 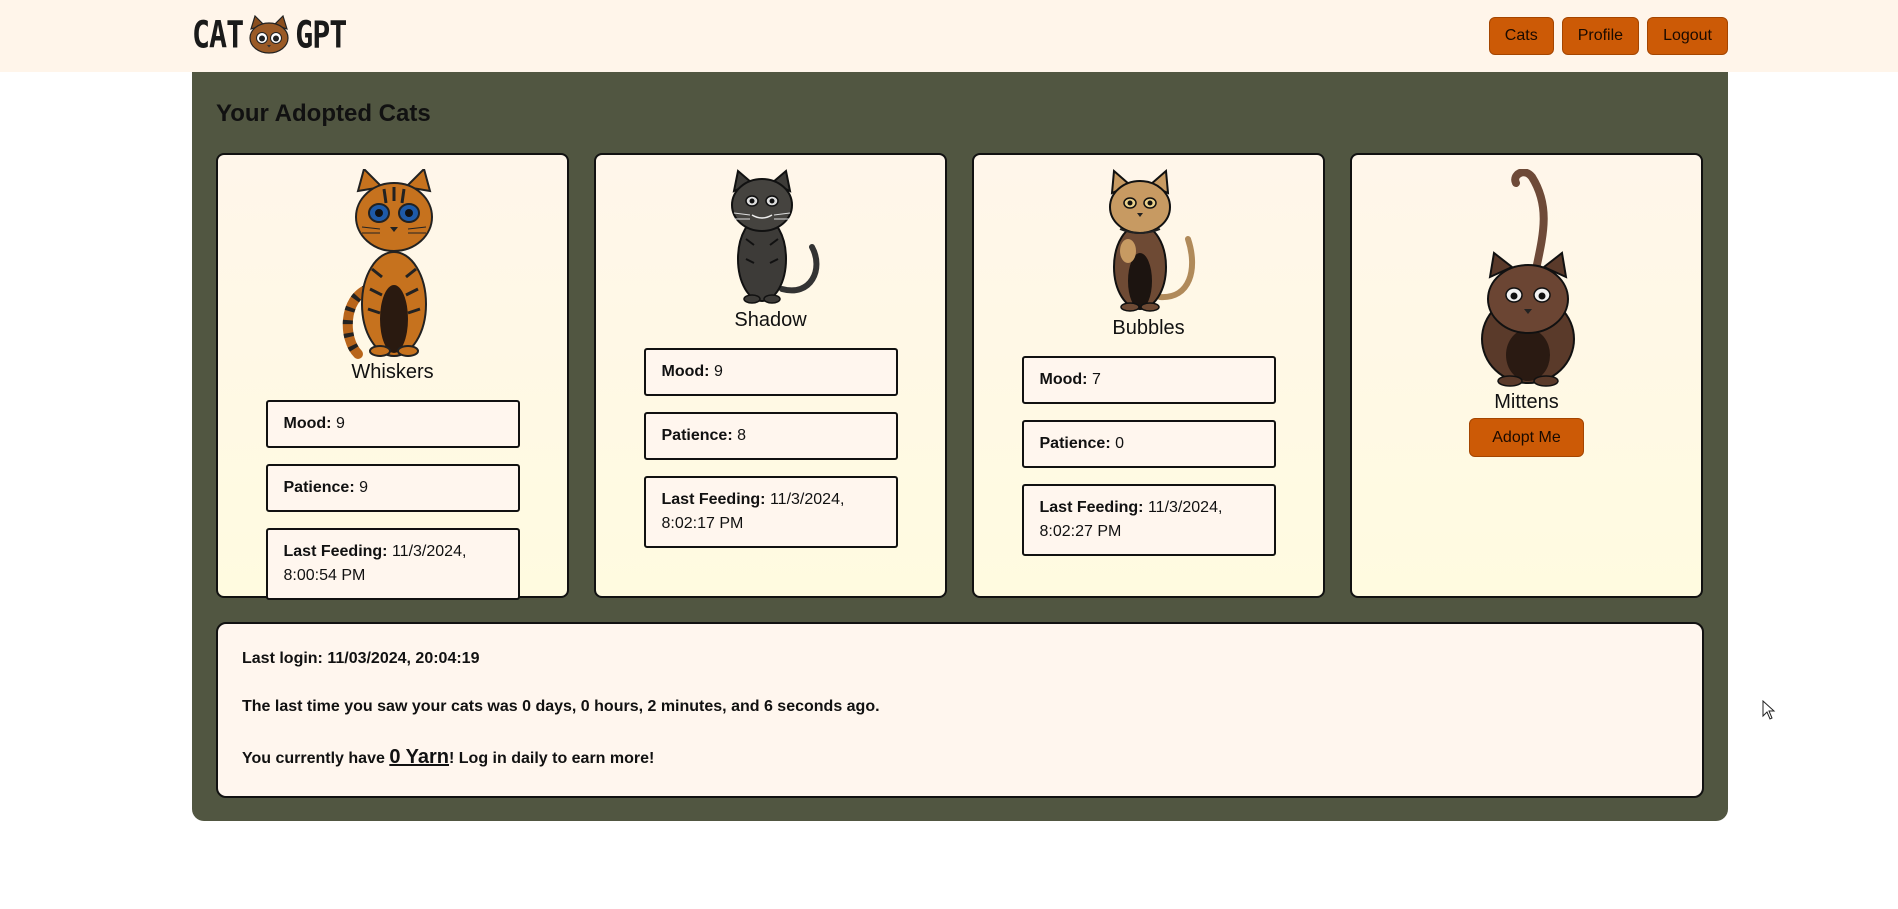 I want to click on cat-name: Shadow, so click(x=770, y=320).